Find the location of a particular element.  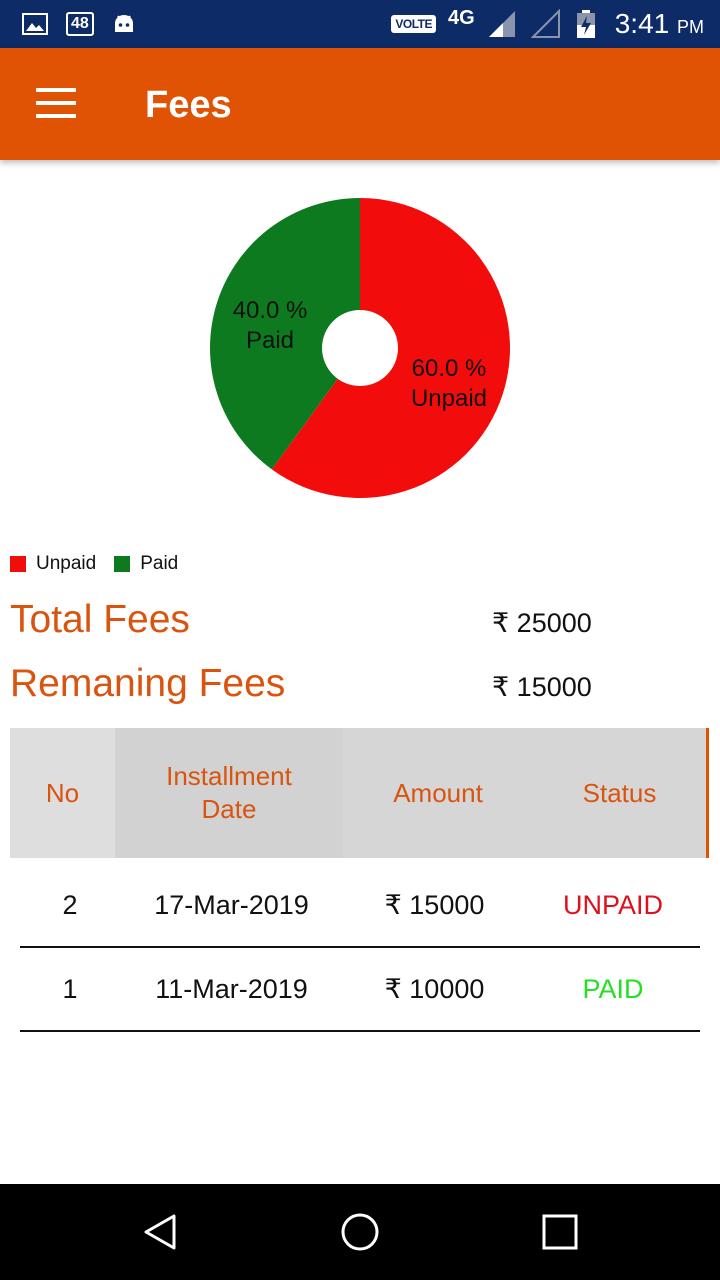

legend-item-unpaid: Unpaid is located at coordinates (53, 564).